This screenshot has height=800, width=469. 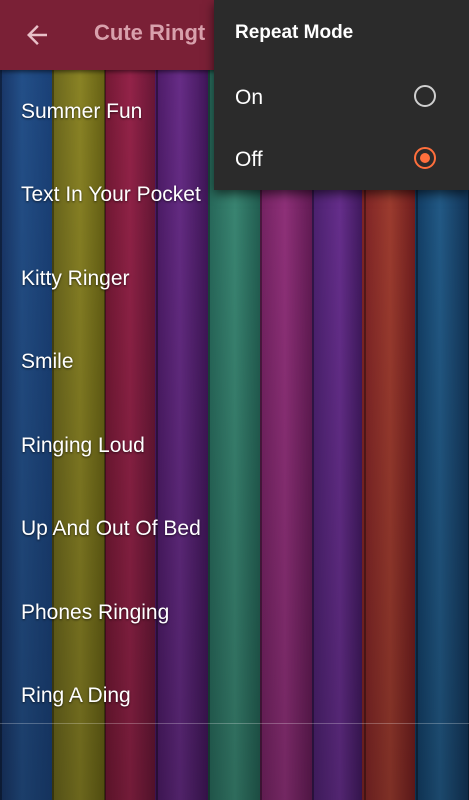 What do you see at coordinates (111, 529) in the screenshot?
I see `ringtone-label: Up And Out Of Bed` at bounding box center [111, 529].